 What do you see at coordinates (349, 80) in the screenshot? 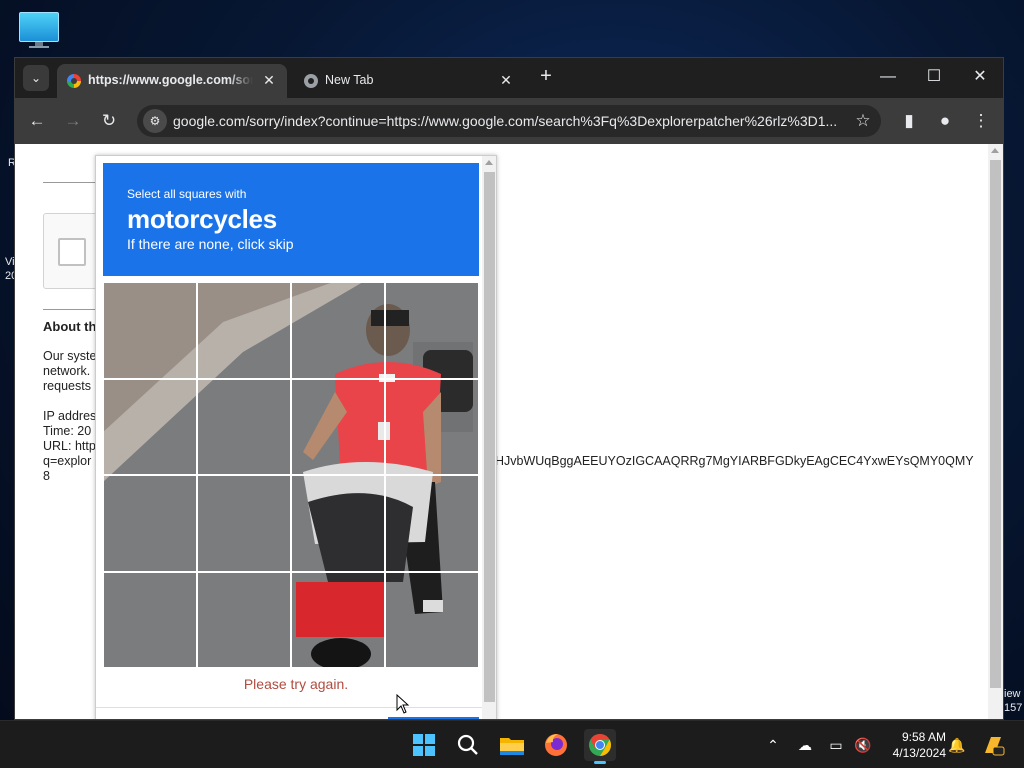
I see `tab-title: New Tab` at bounding box center [349, 80].